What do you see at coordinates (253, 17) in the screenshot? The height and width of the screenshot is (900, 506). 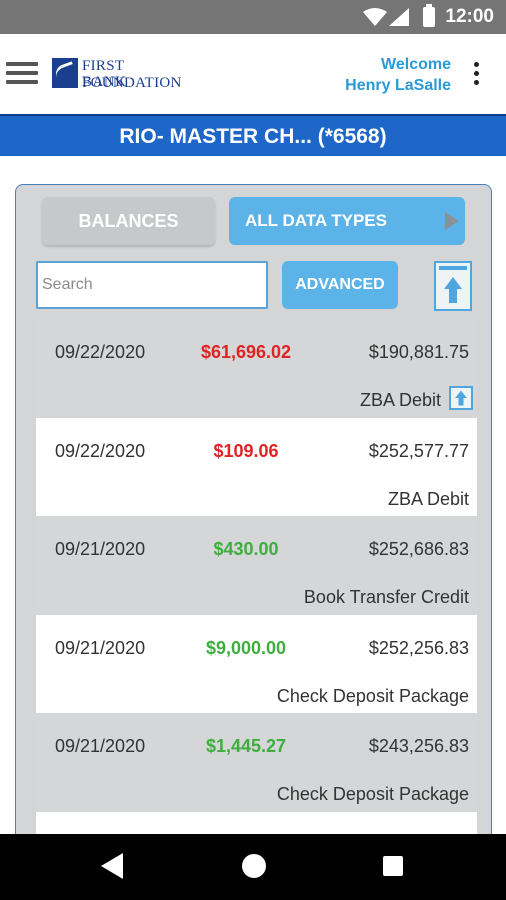 I see `status-bar: 12:00` at bounding box center [253, 17].